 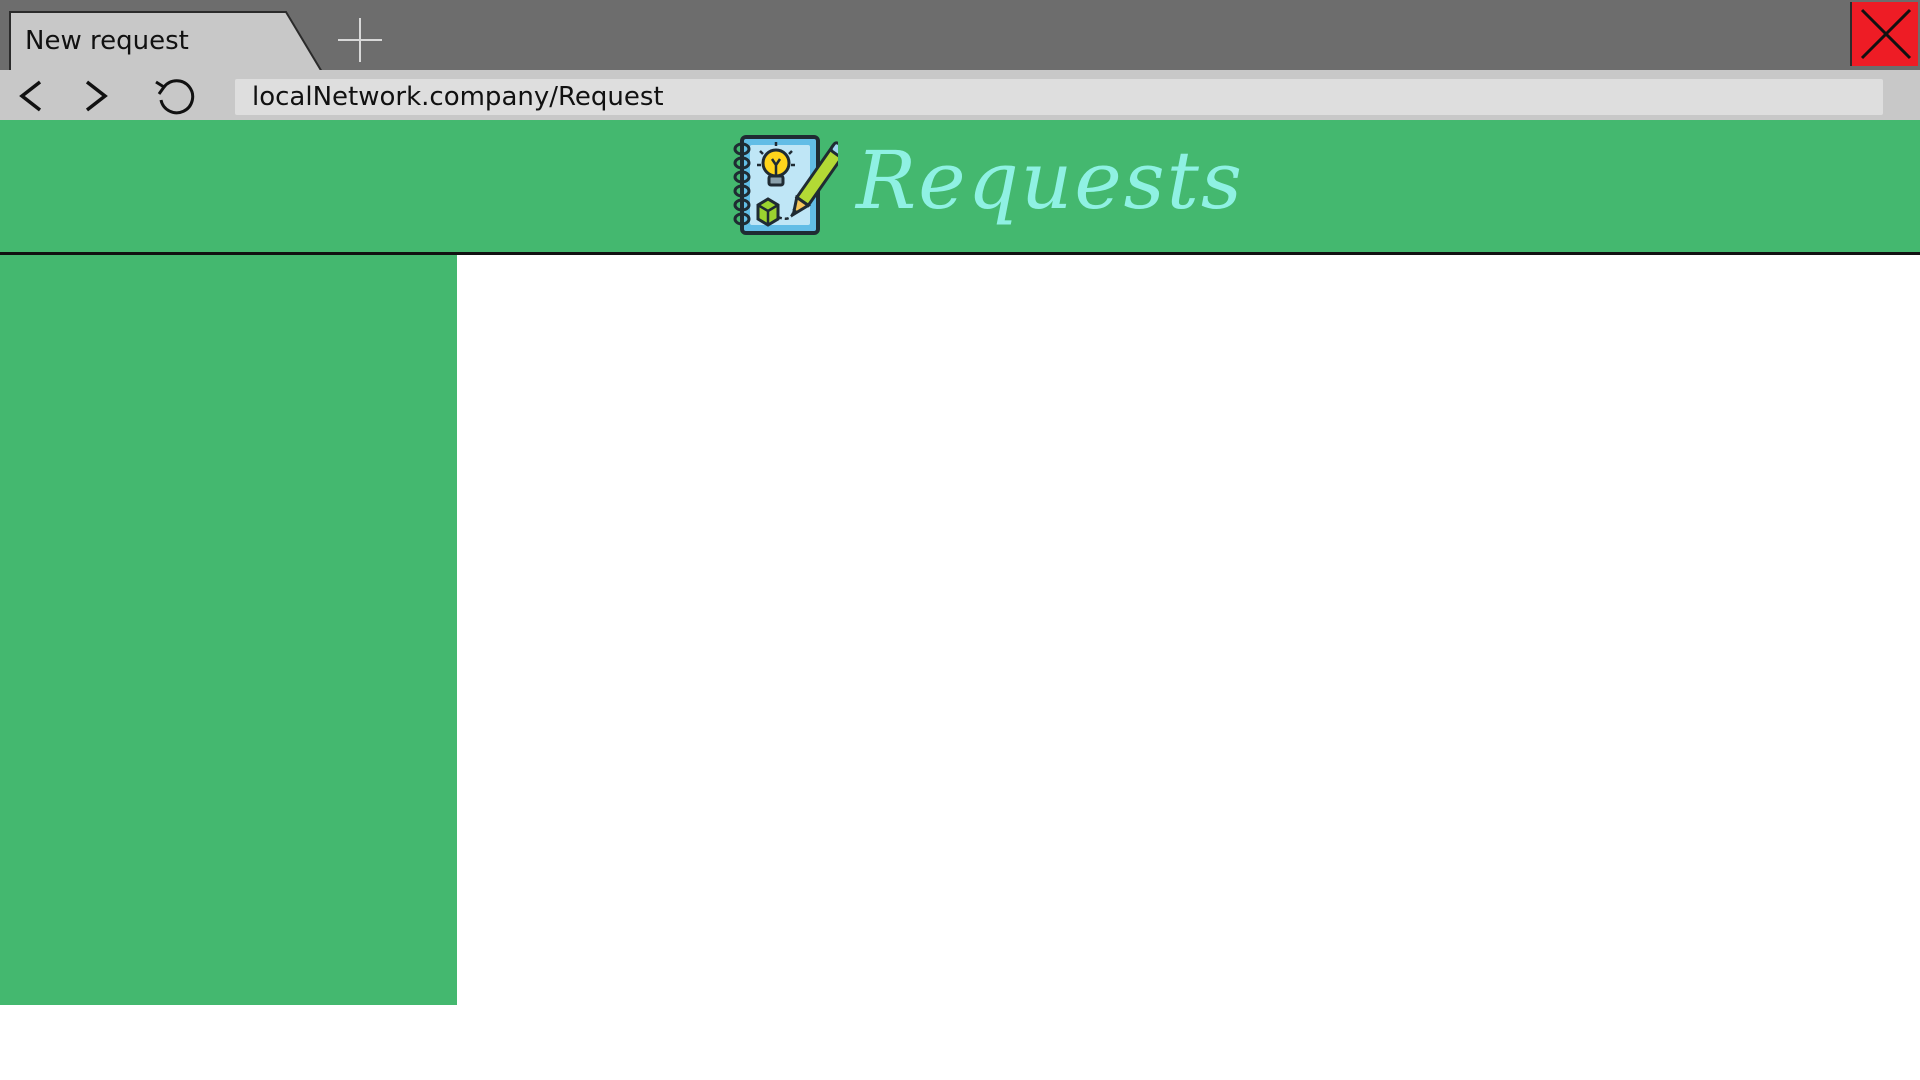 I want to click on back-button, so click(x=32, y=96).